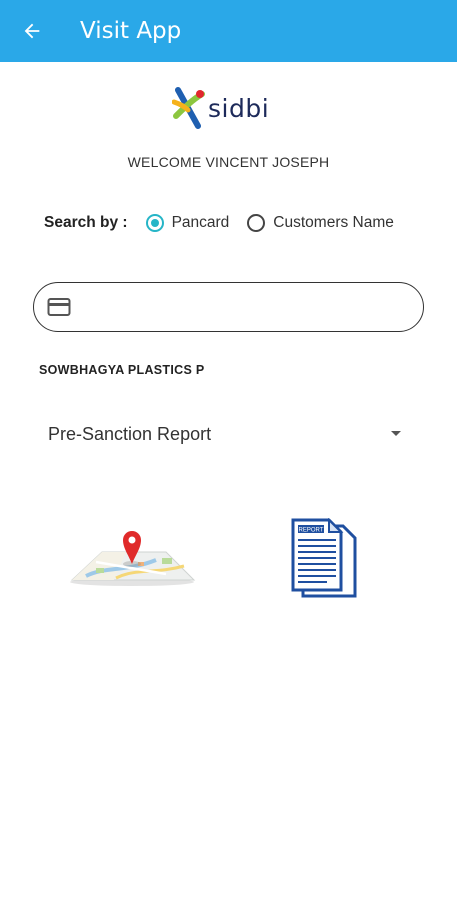 The image size is (457, 900). Describe the element at coordinates (130, 433) in the screenshot. I see `report-type-value: Pre-Sanction Report` at that location.